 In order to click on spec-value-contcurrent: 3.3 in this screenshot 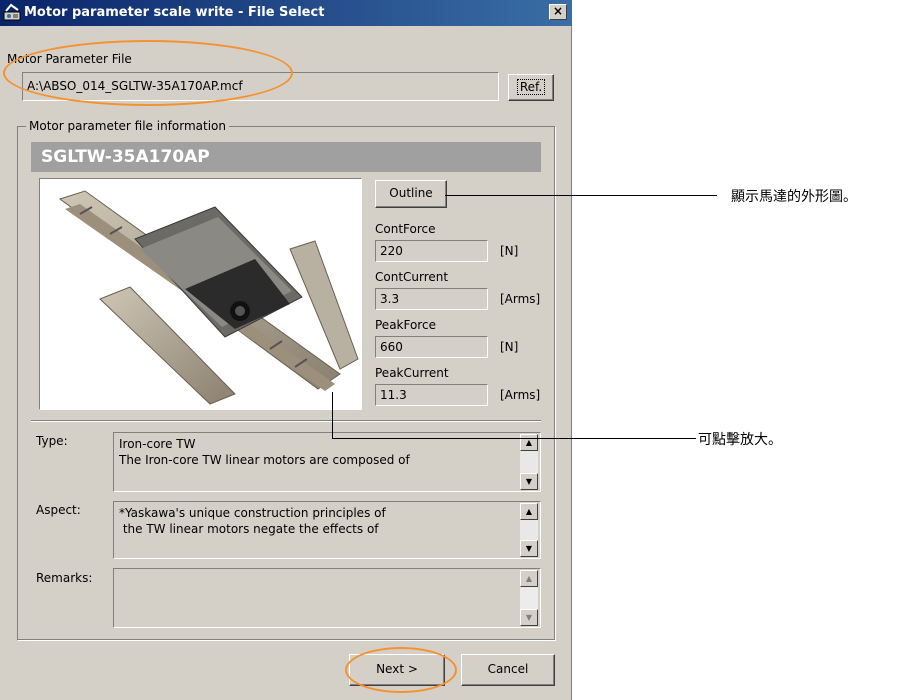, I will do `click(431, 299)`.